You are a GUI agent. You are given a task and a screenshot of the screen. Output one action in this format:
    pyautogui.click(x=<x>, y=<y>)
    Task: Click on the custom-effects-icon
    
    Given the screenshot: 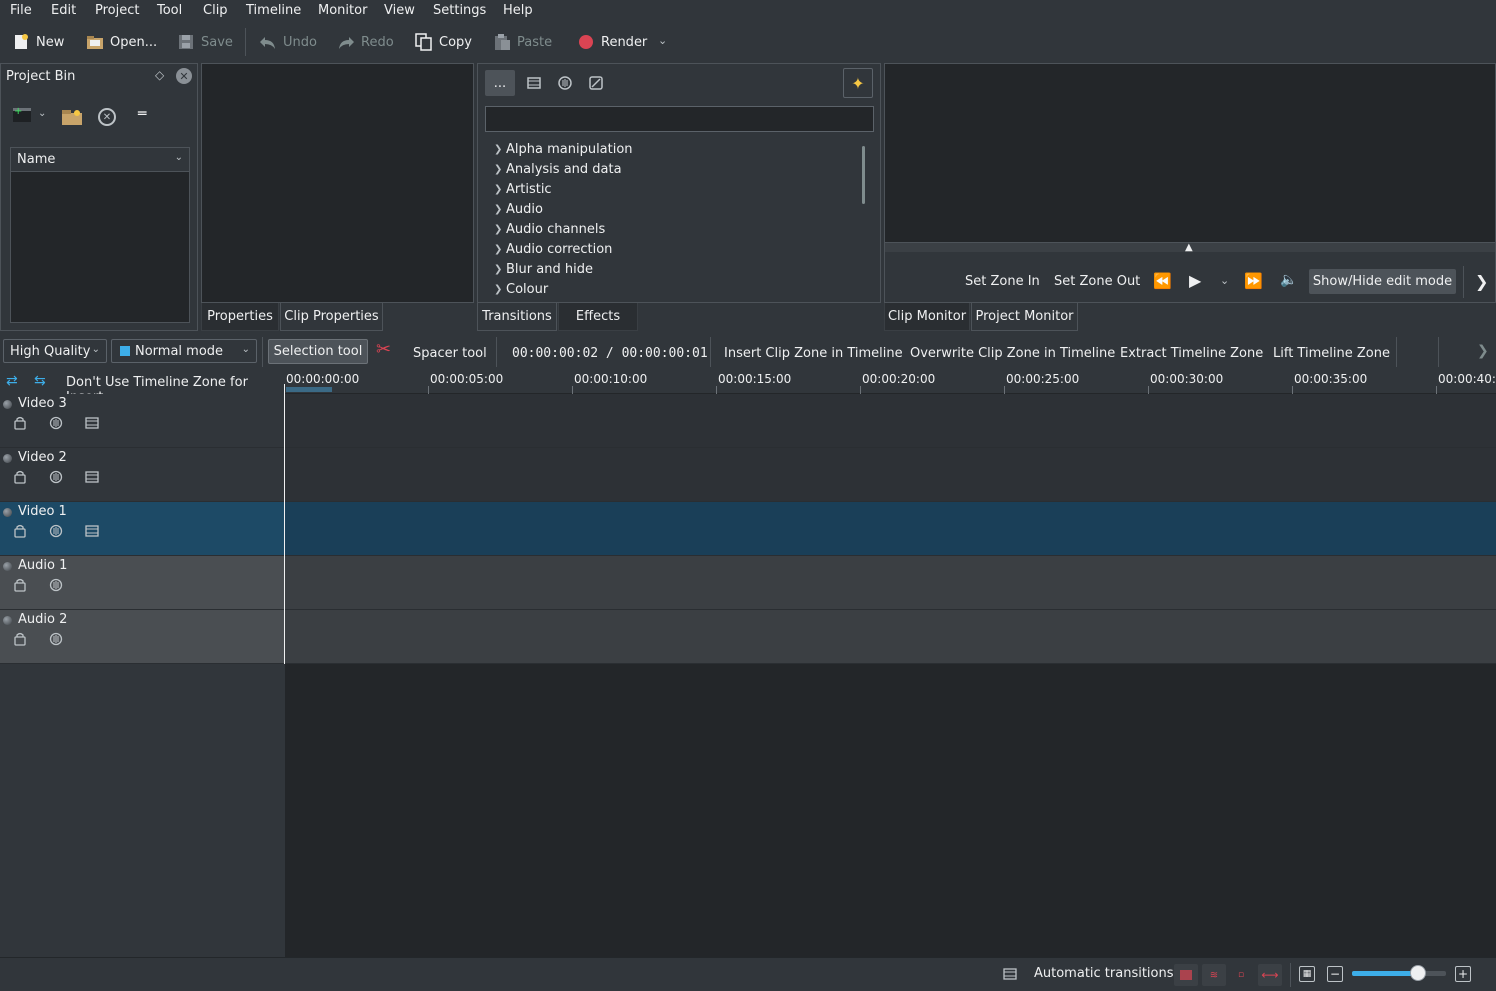 What is the action you would take?
    pyautogui.click(x=596, y=83)
    